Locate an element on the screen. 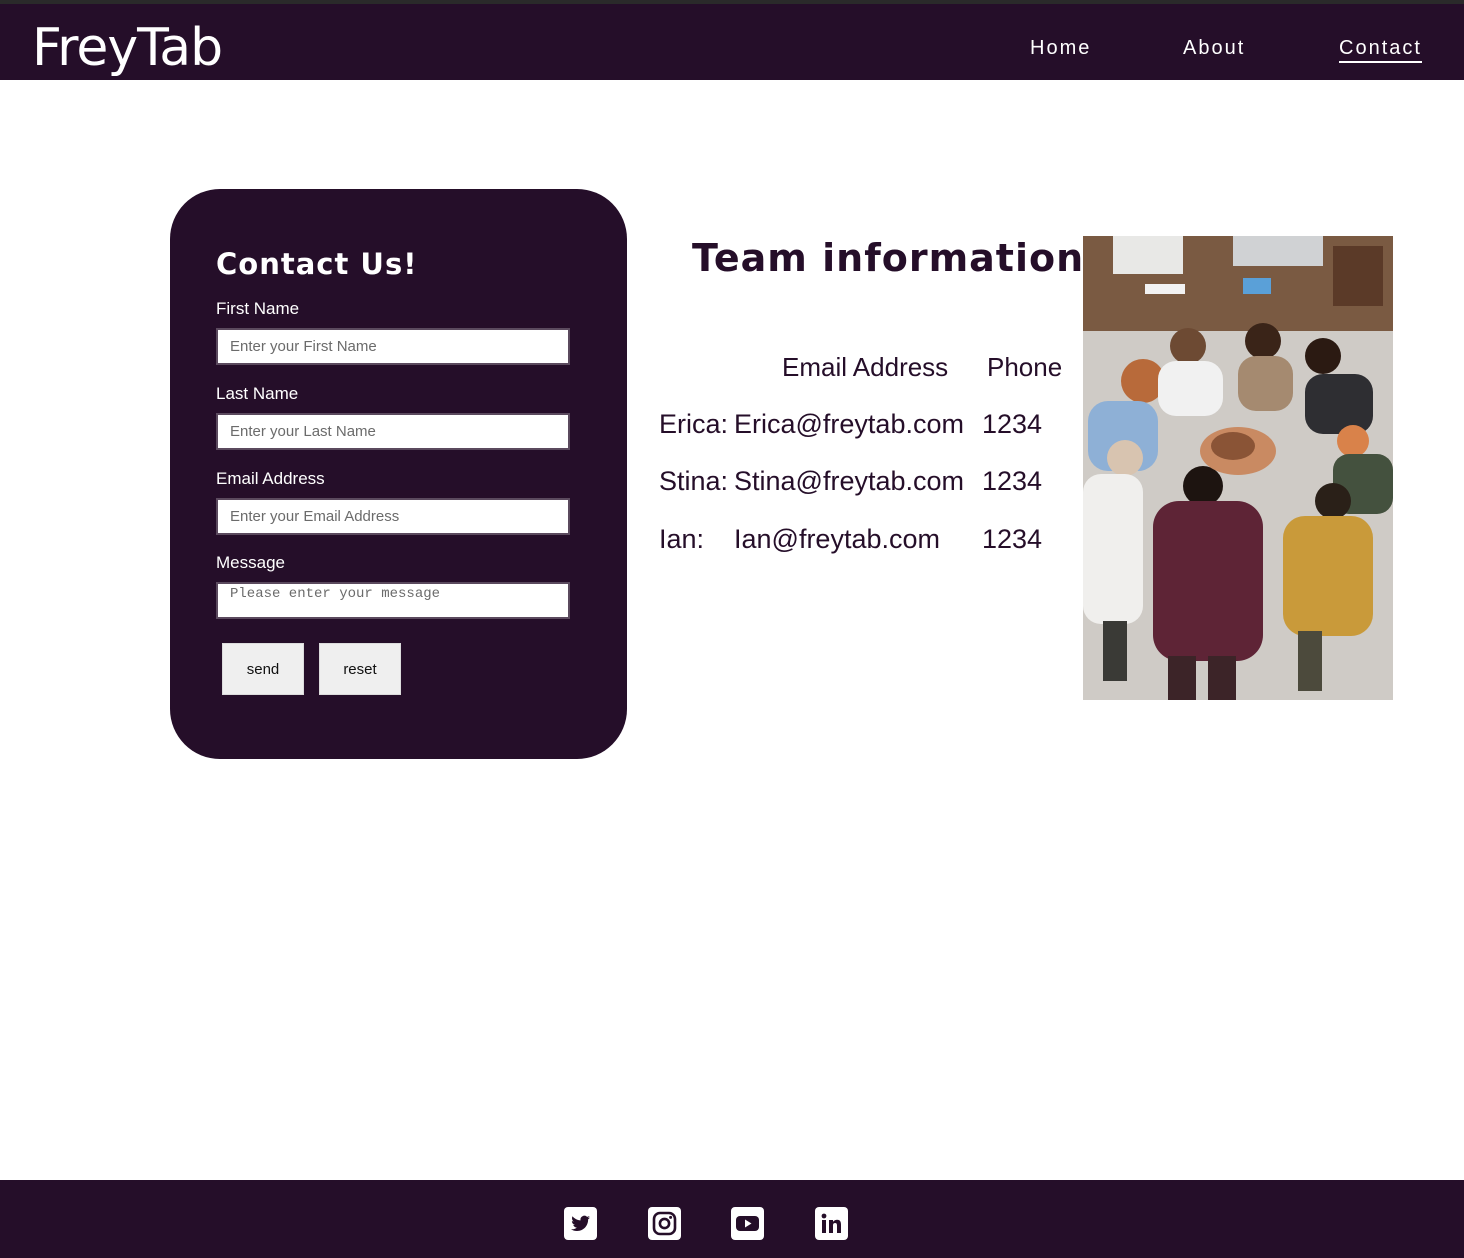  team-member-name: Ian: is located at coordinates (682, 539).